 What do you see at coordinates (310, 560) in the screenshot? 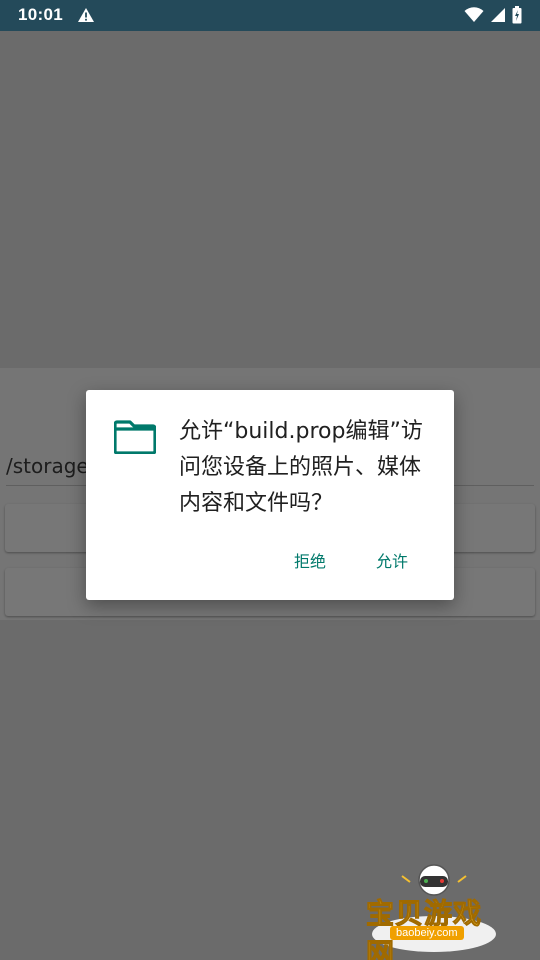
I see `deny-button: 拒绝` at bounding box center [310, 560].